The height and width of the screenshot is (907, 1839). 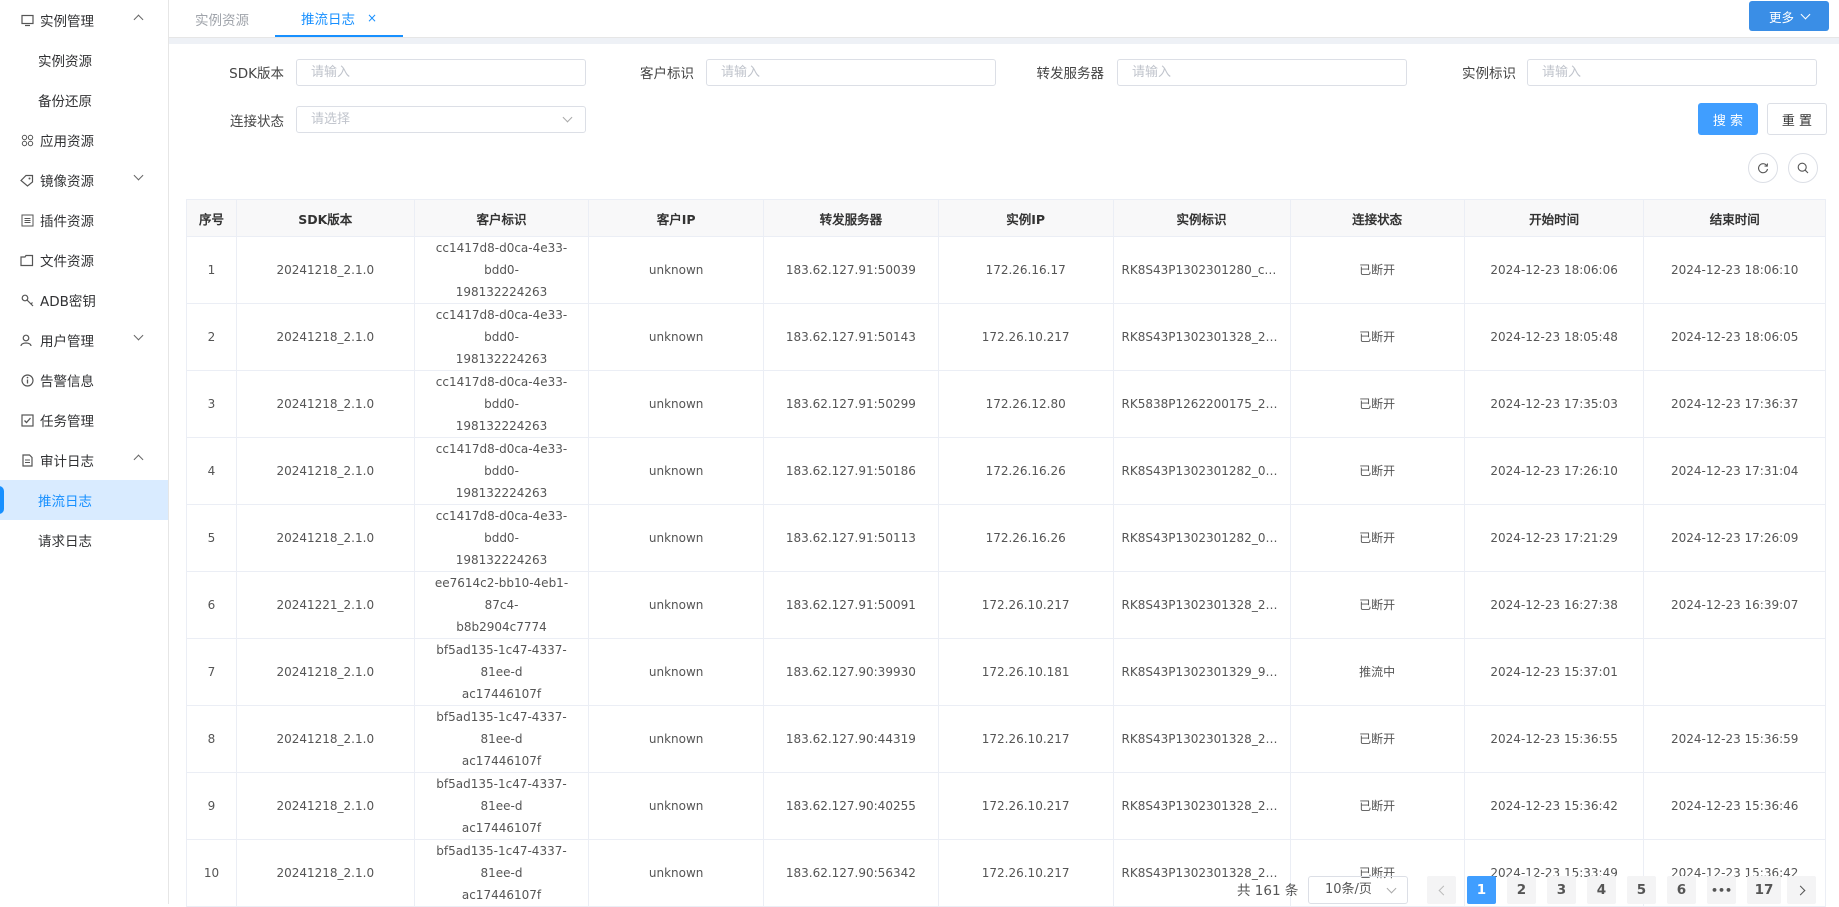 What do you see at coordinates (501, 538) in the screenshot?
I see `cell-text: cc1417d8-d0ca-4e33-bdd0- 198132224263` at bounding box center [501, 538].